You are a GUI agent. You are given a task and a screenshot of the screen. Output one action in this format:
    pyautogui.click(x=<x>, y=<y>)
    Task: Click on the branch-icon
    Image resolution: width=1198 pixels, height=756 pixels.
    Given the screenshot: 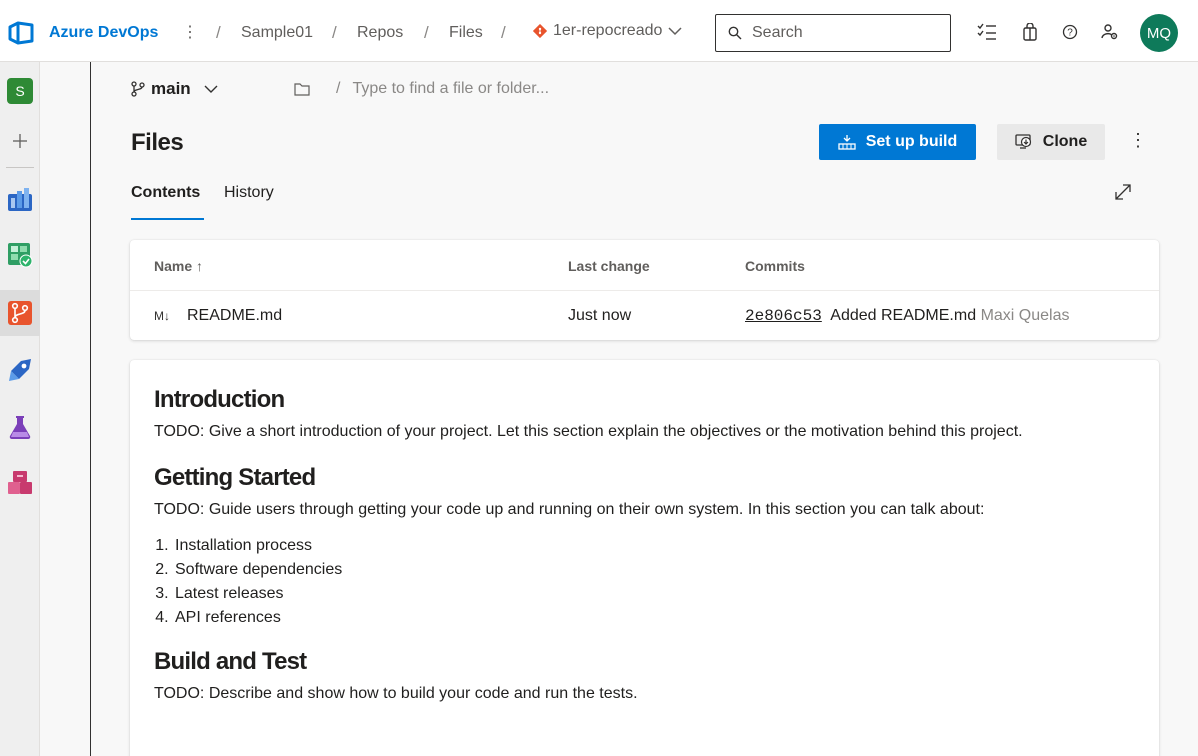 What is the action you would take?
    pyautogui.click(x=138, y=89)
    